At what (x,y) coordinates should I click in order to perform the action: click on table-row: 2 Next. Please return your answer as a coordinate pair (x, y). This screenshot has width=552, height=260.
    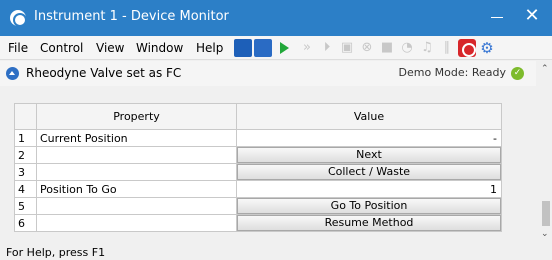
    Looking at the image, I should click on (258, 155).